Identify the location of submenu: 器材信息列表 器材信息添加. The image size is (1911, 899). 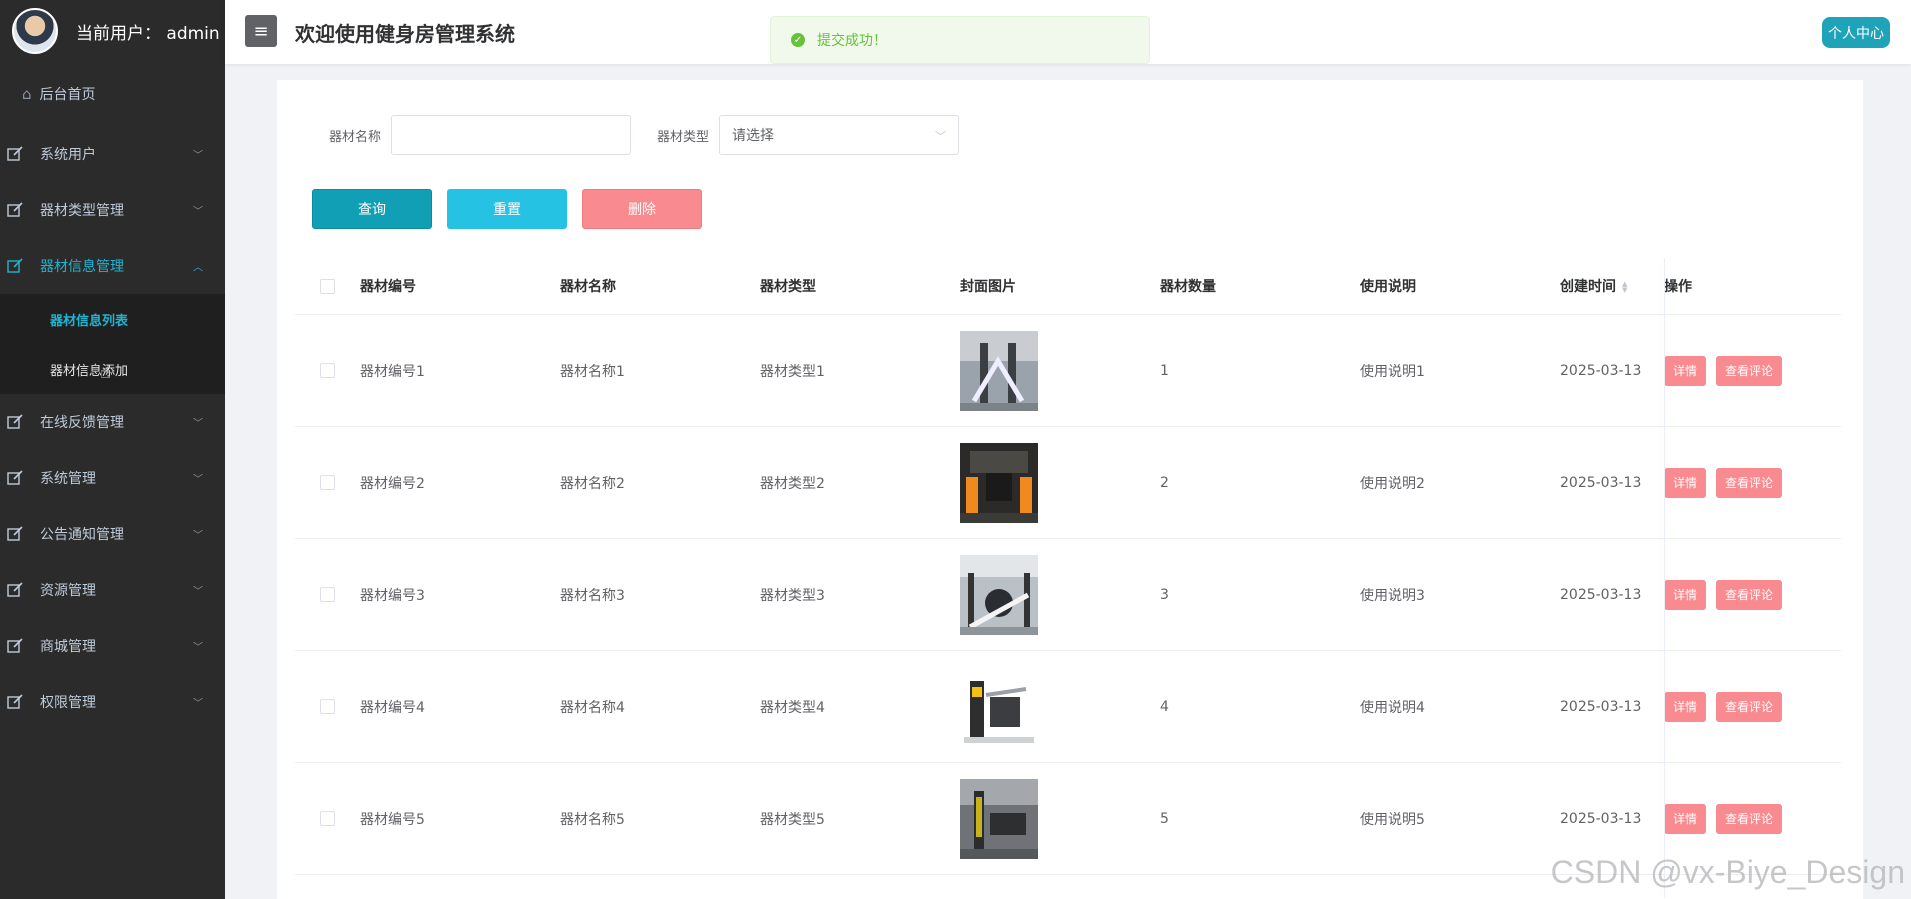
(112, 344).